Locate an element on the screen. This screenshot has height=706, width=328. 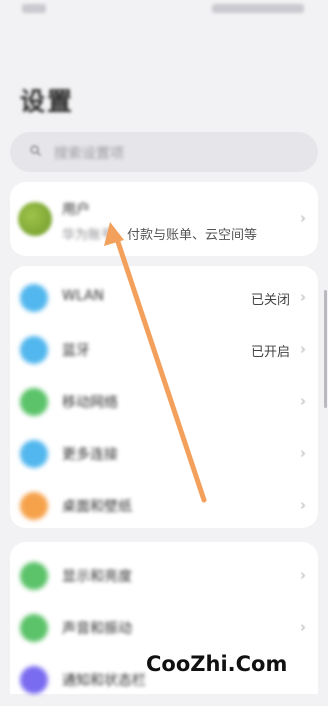
page-title: 设置 is located at coordinates (47, 101).